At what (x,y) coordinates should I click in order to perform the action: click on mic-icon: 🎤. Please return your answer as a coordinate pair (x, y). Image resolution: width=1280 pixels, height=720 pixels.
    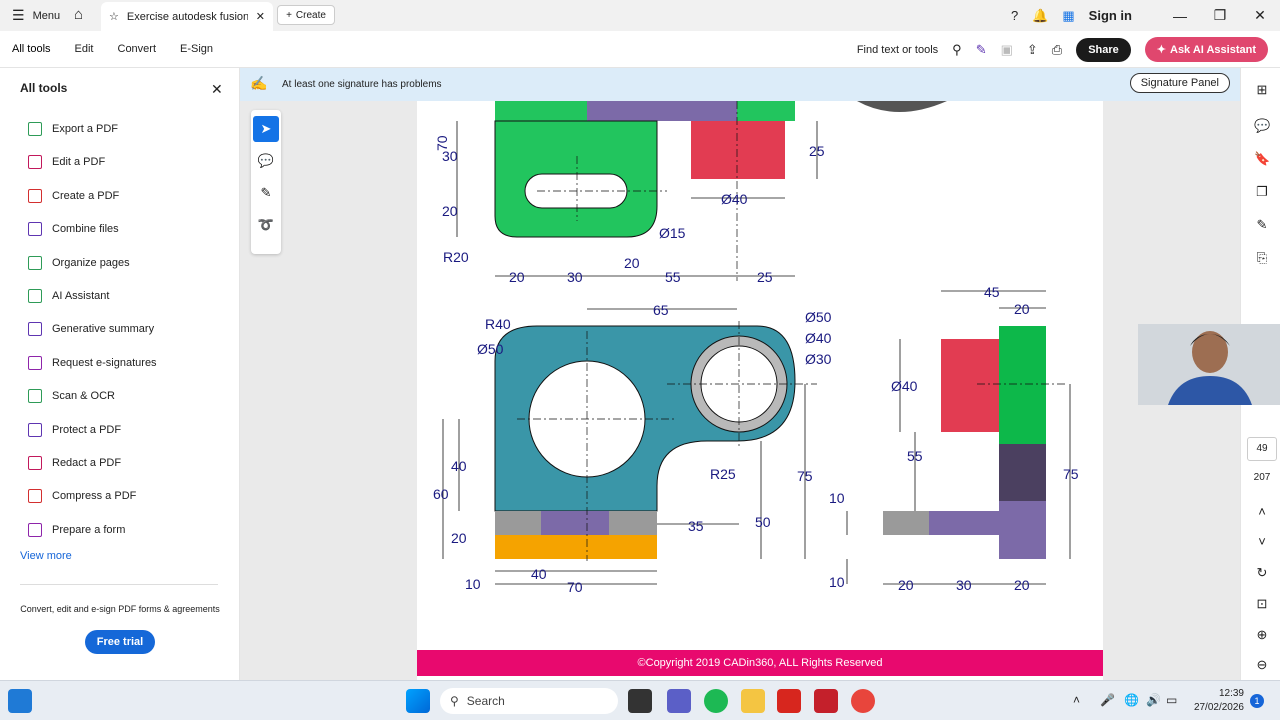
    Looking at the image, I should click on (1107, 700).